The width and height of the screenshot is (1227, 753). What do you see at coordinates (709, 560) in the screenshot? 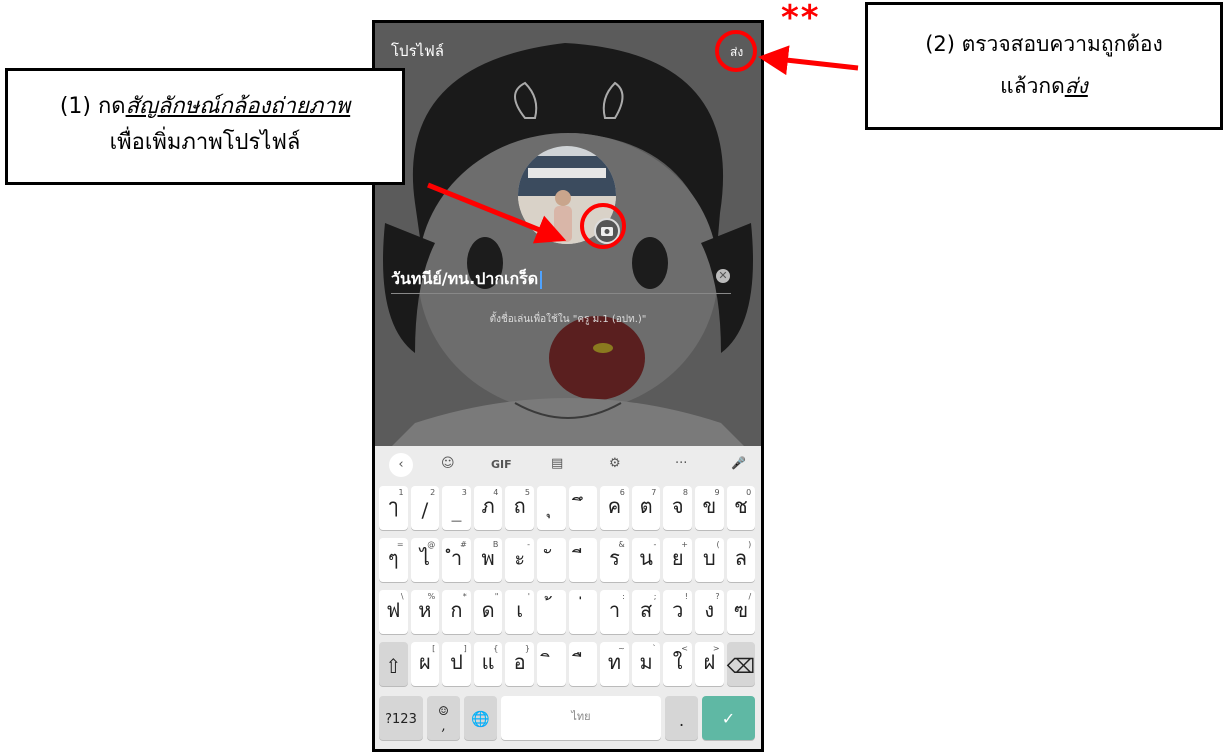
I see `key-row2-10: บ(` at bounding box center [709, 560].